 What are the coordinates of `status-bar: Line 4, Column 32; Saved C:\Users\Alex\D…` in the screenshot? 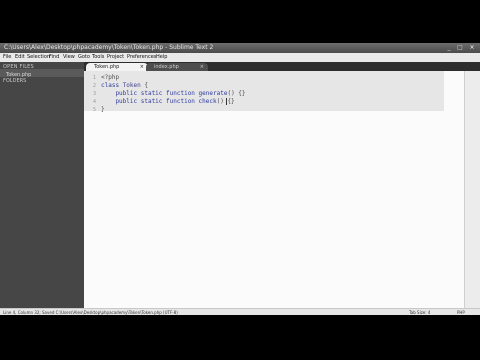 It's located at (240, 311).